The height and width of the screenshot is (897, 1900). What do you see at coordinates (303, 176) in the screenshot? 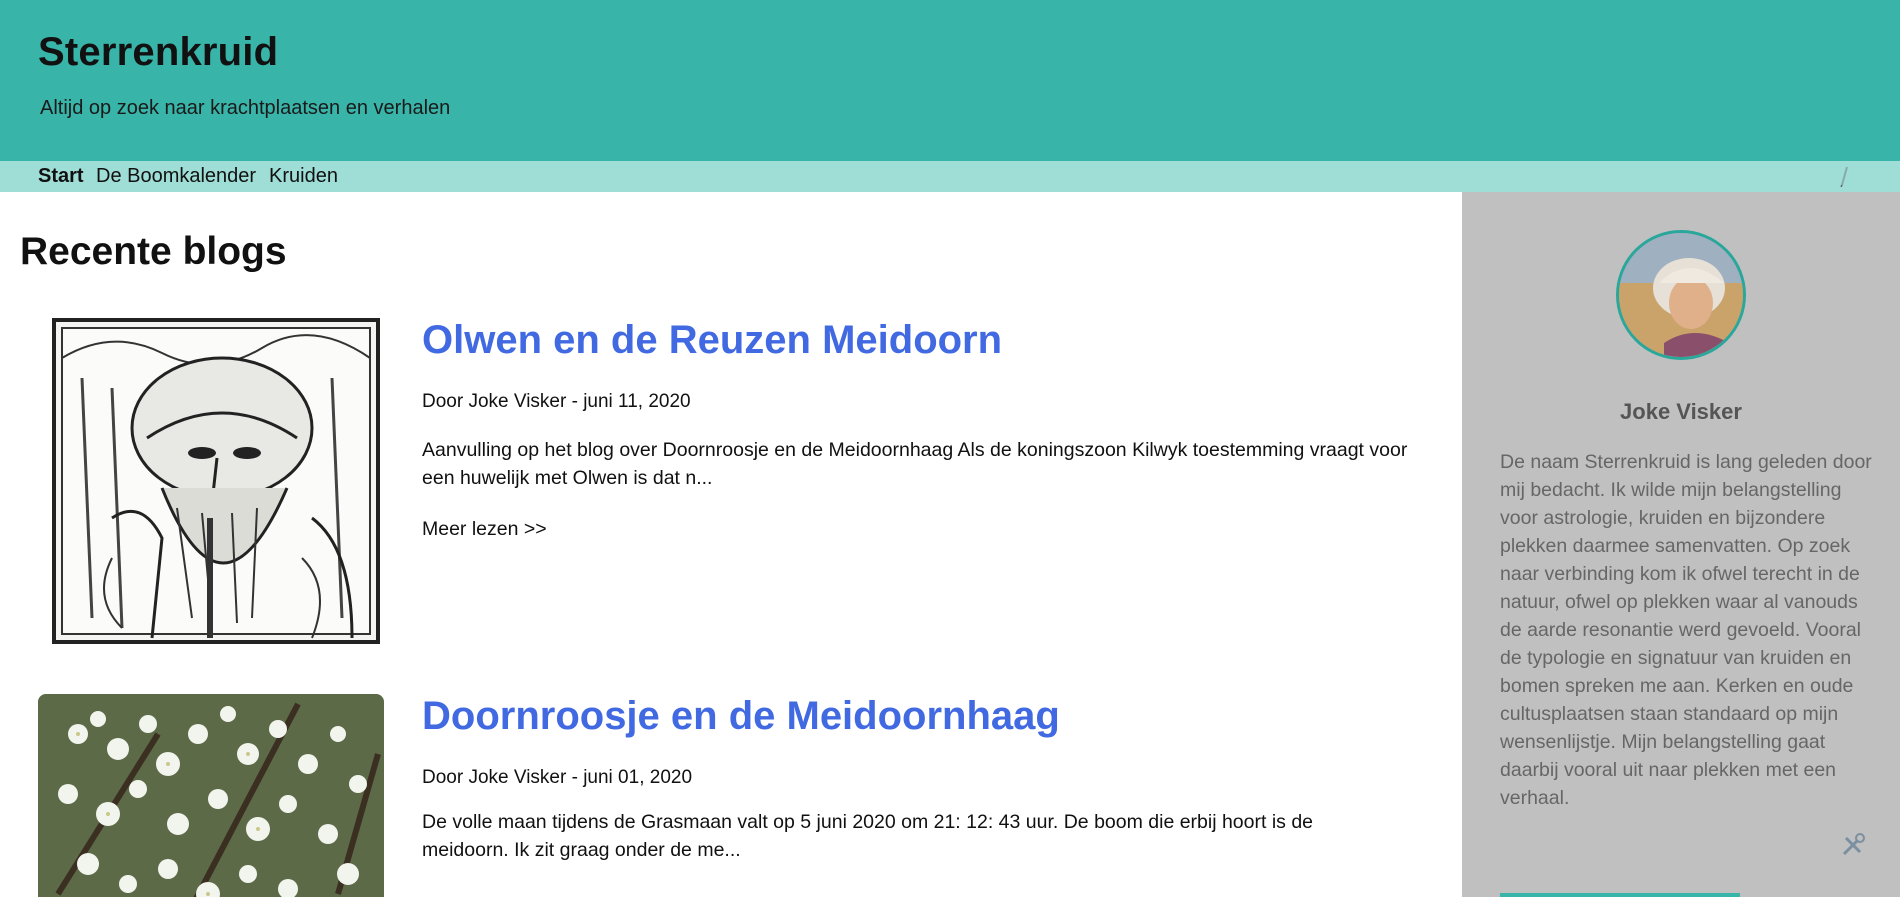
I see `nav-item-kruiden: Kruiden` at bounding box center [303, 176].